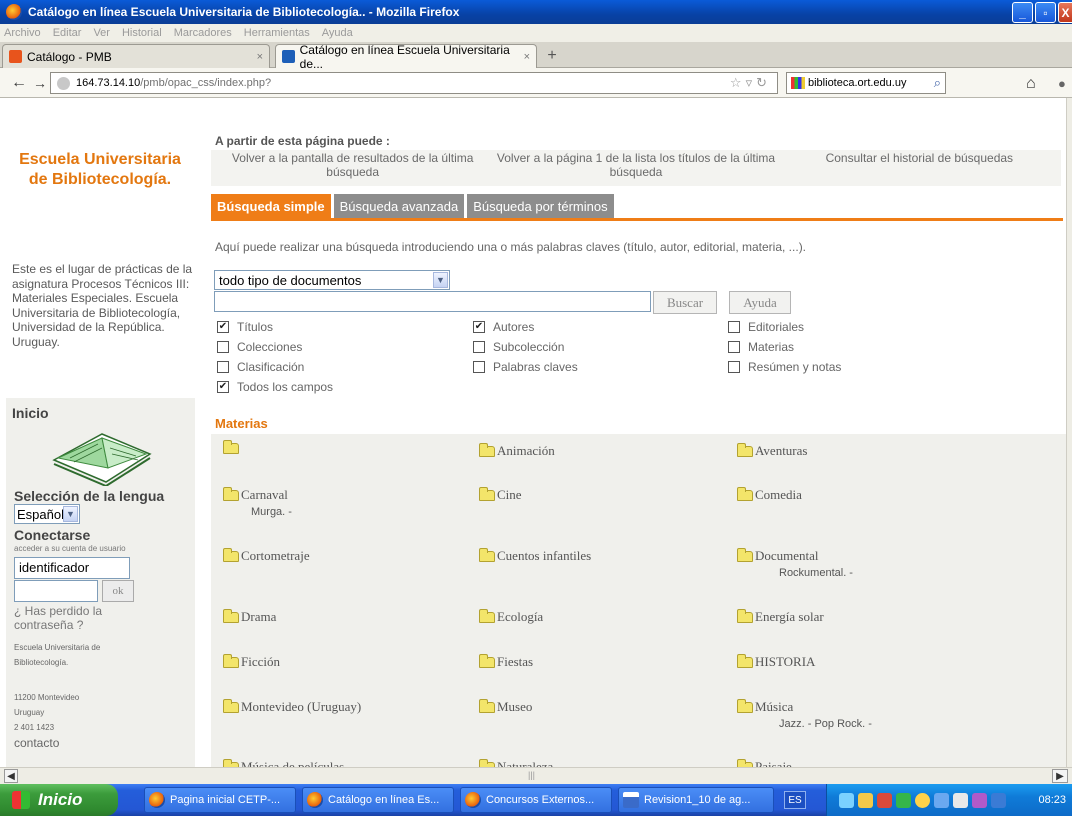 The height and width of the screenshot is (816, 1072). I want to click on checkbox-colecciones, so click(223, 347).